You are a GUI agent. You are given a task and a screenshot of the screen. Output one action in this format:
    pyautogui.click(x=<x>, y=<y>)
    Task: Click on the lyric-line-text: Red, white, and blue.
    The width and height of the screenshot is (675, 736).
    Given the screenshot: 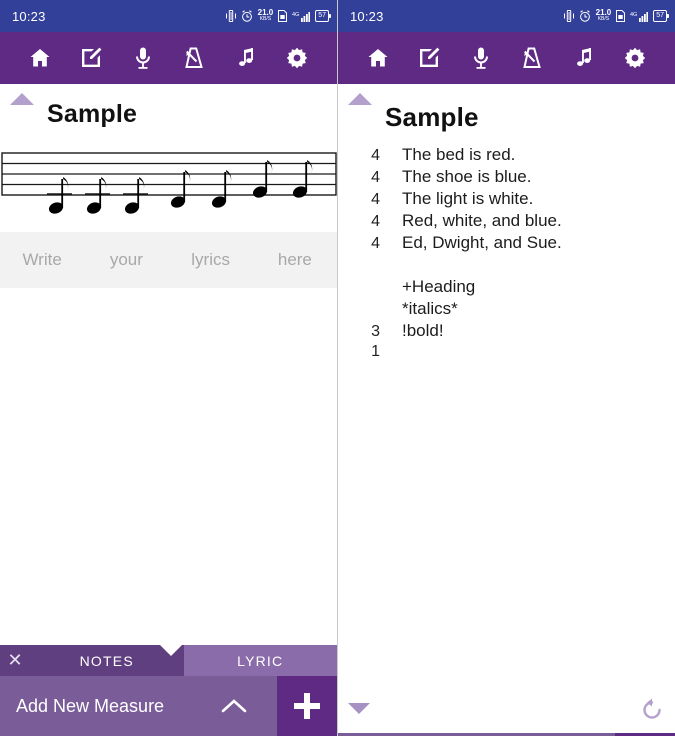 What is the action you would take?
    pyautogui.click(x=471, y=221)
    